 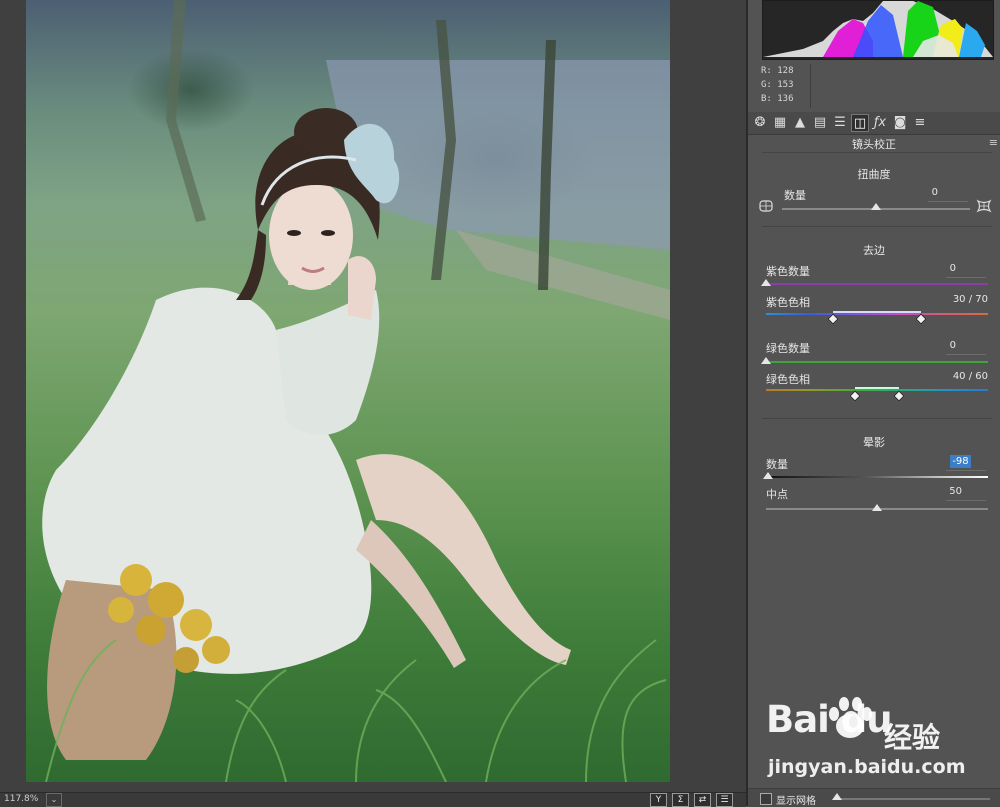 I want to click on distortion-title: 扭曲度, so click(x=874, y=174).